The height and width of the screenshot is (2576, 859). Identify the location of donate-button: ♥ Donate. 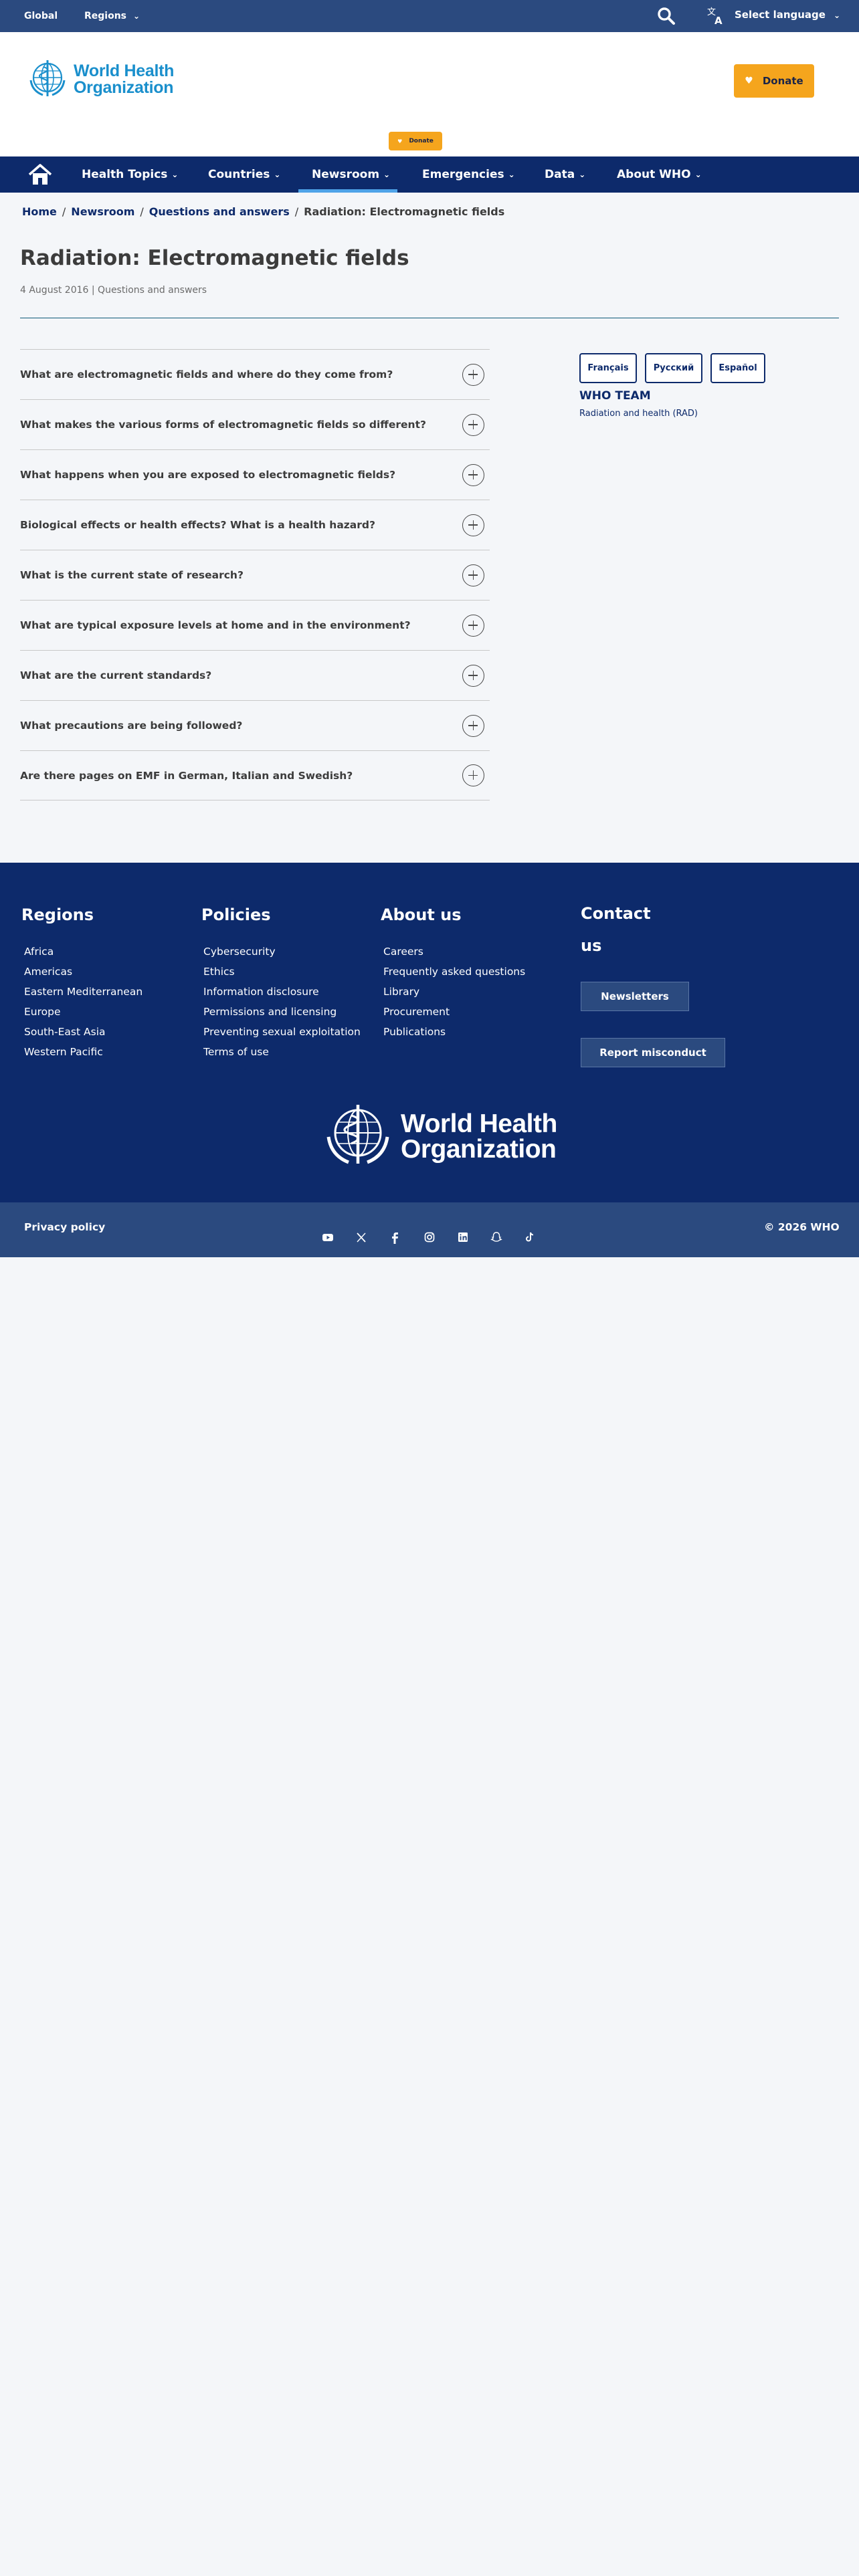
(774, 81).